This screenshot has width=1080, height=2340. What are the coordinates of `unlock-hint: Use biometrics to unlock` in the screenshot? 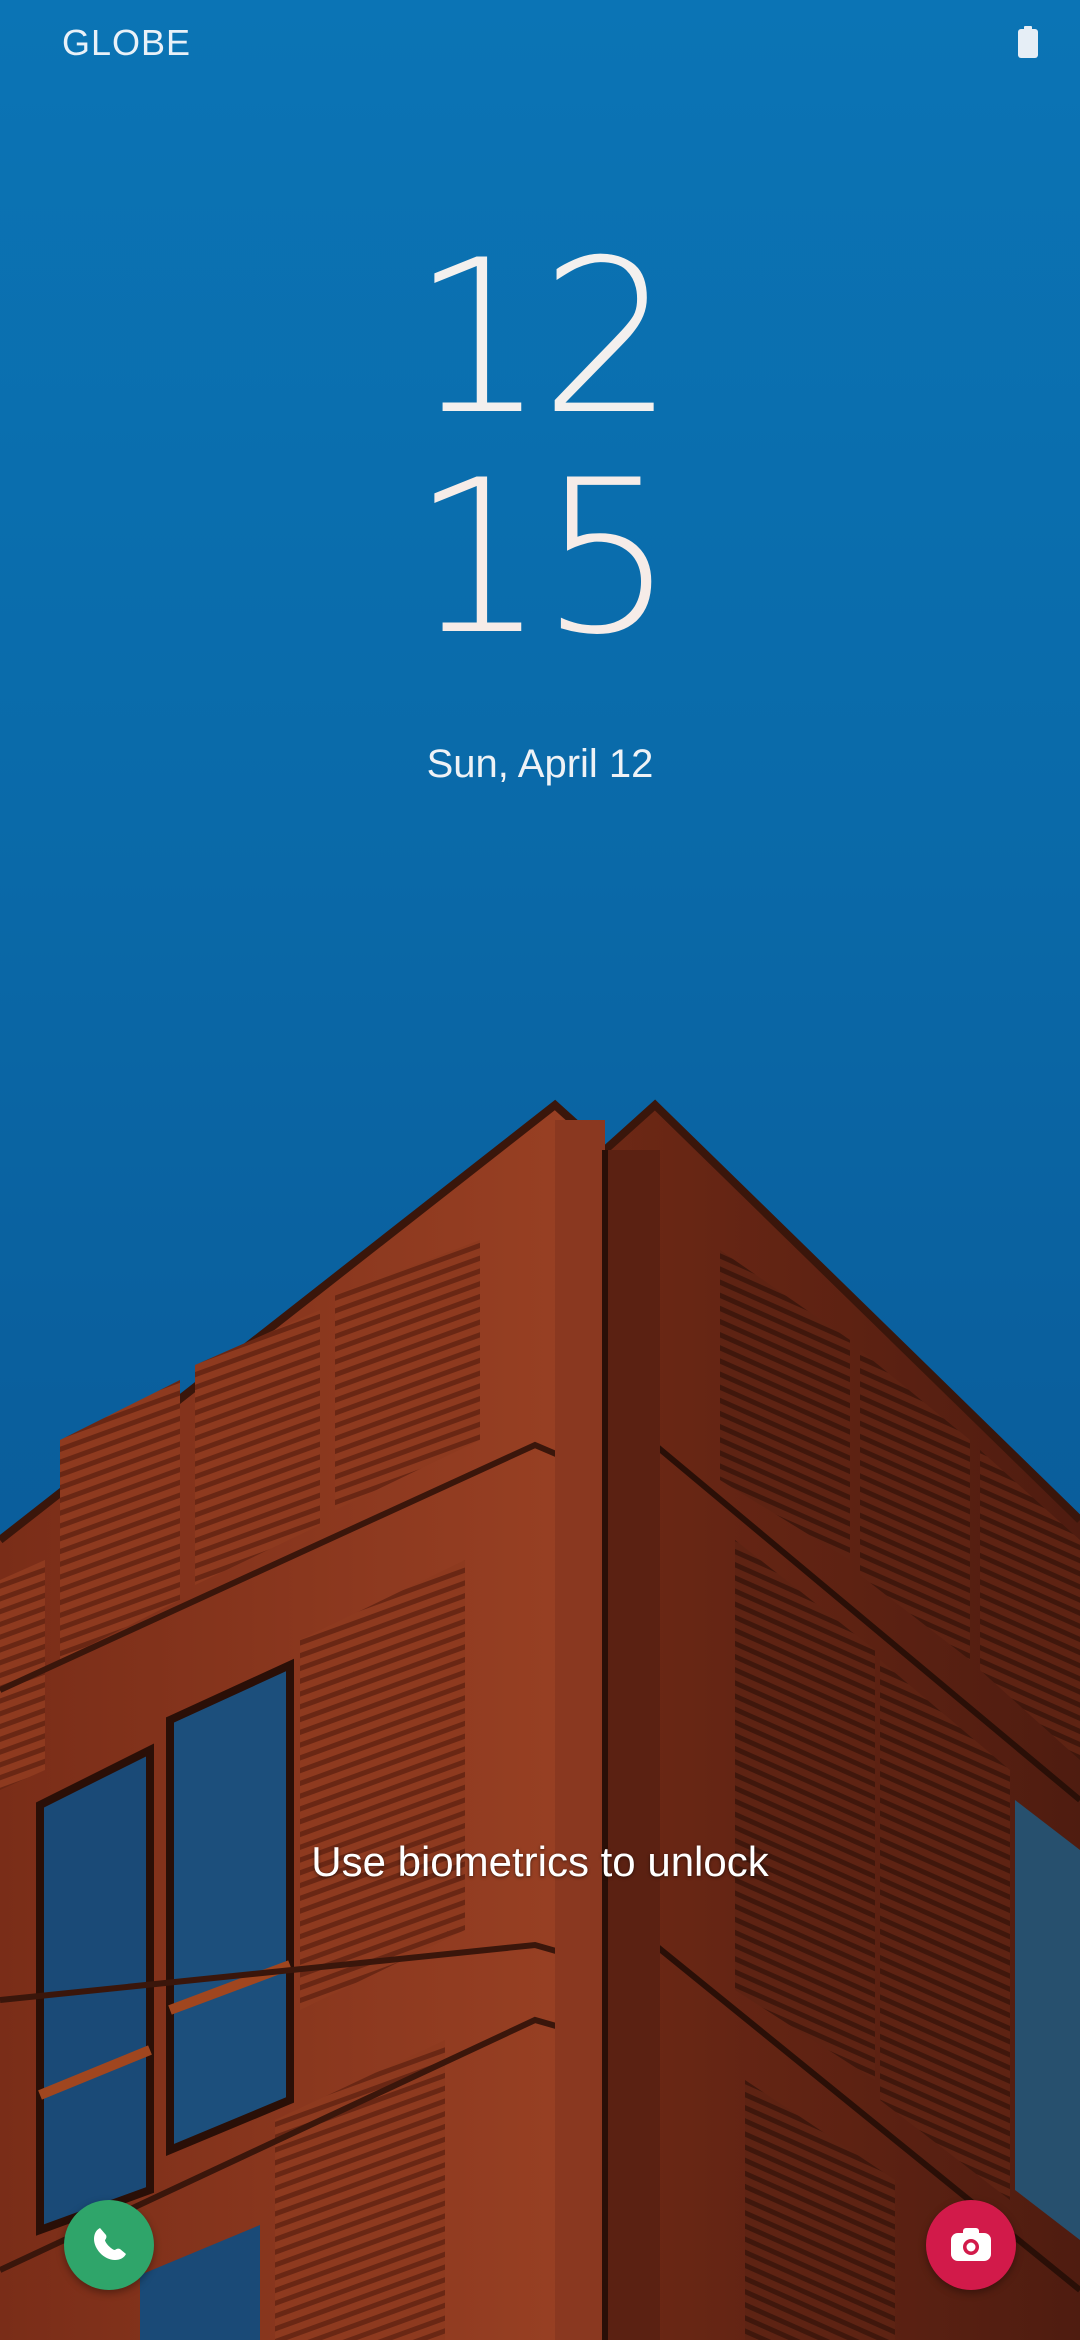 It's located at (540, 1861).